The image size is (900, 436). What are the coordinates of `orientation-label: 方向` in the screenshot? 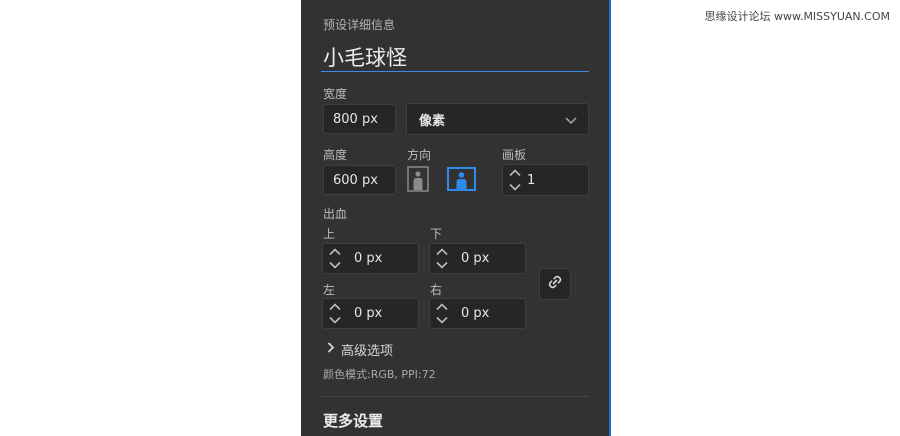 It's located at (419, 155).